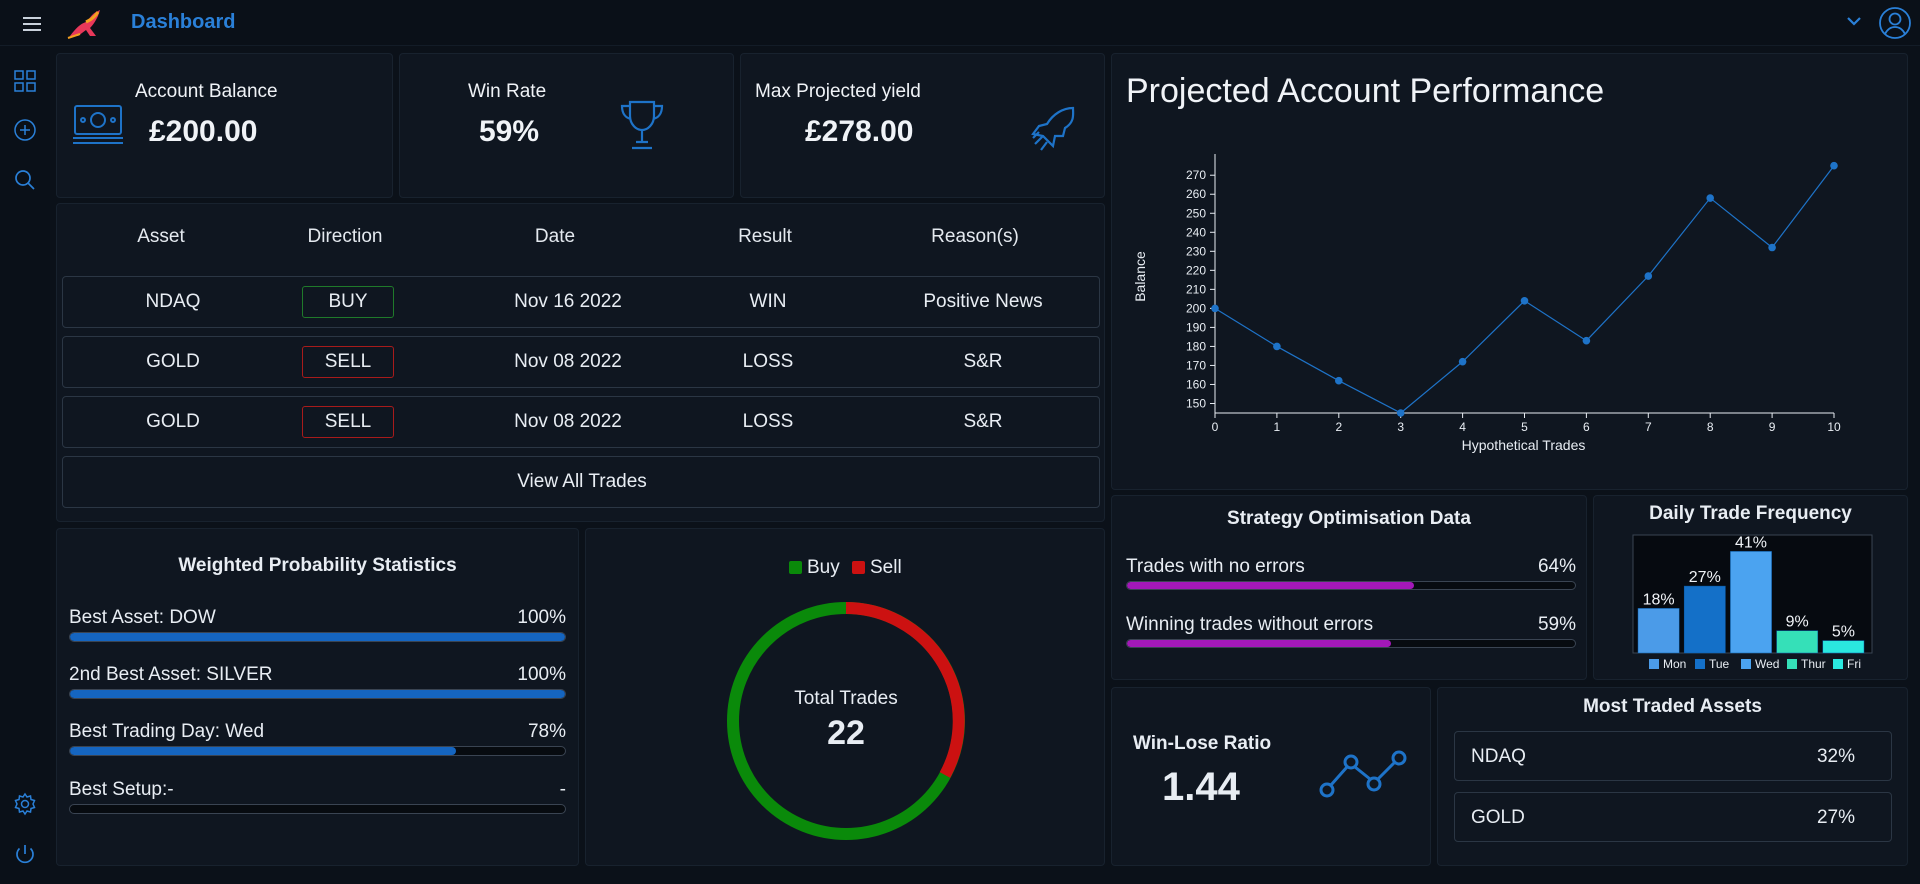 The height and width of the screenshot is (884, 1920). I want to click on donut-center-value: 22, so click(846, 733).